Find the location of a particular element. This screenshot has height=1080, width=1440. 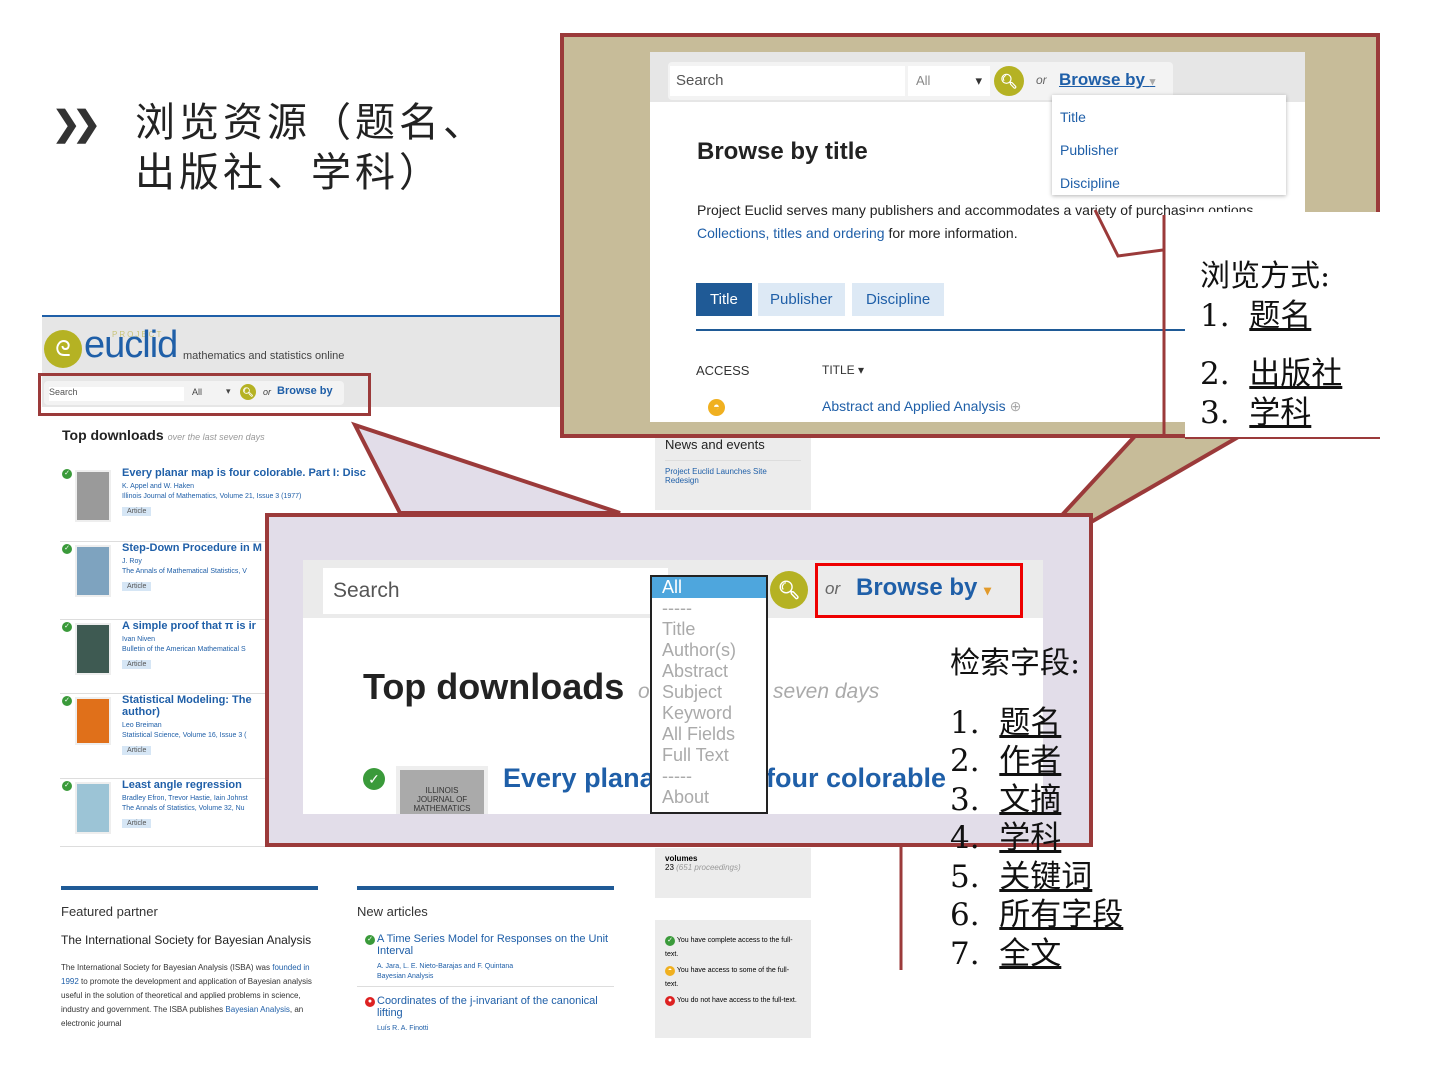

dropdown-option: Subject is located at coordinates (709, 692).